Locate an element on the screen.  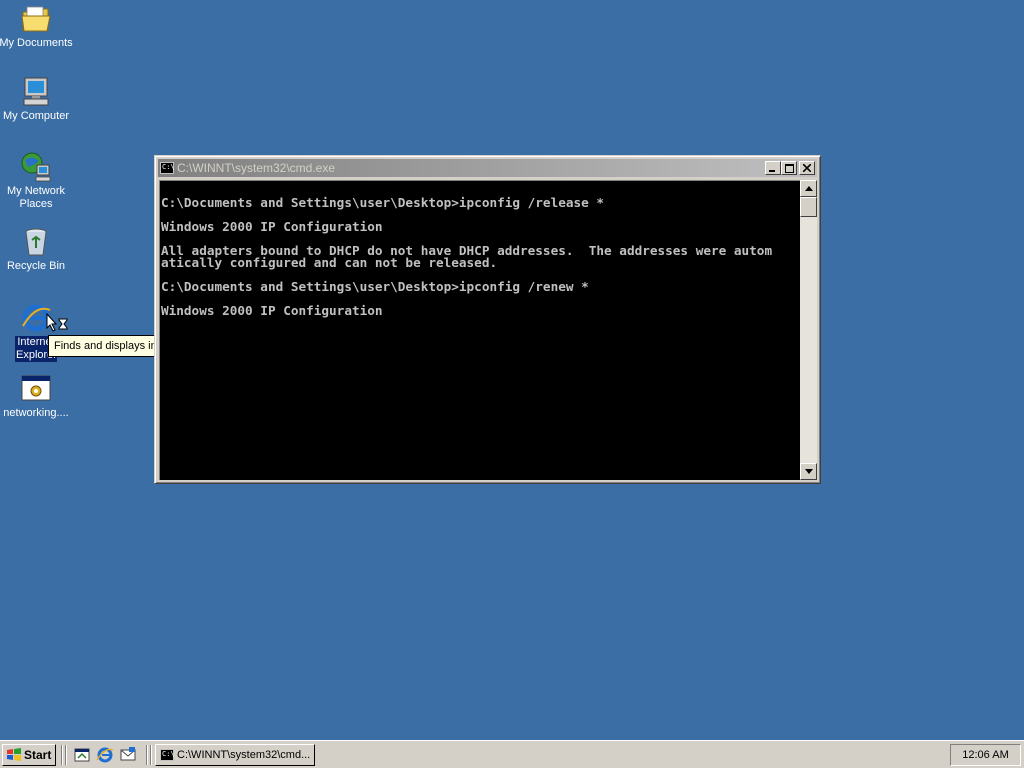
arrow-down-icon is located at coordinates (808, 471).